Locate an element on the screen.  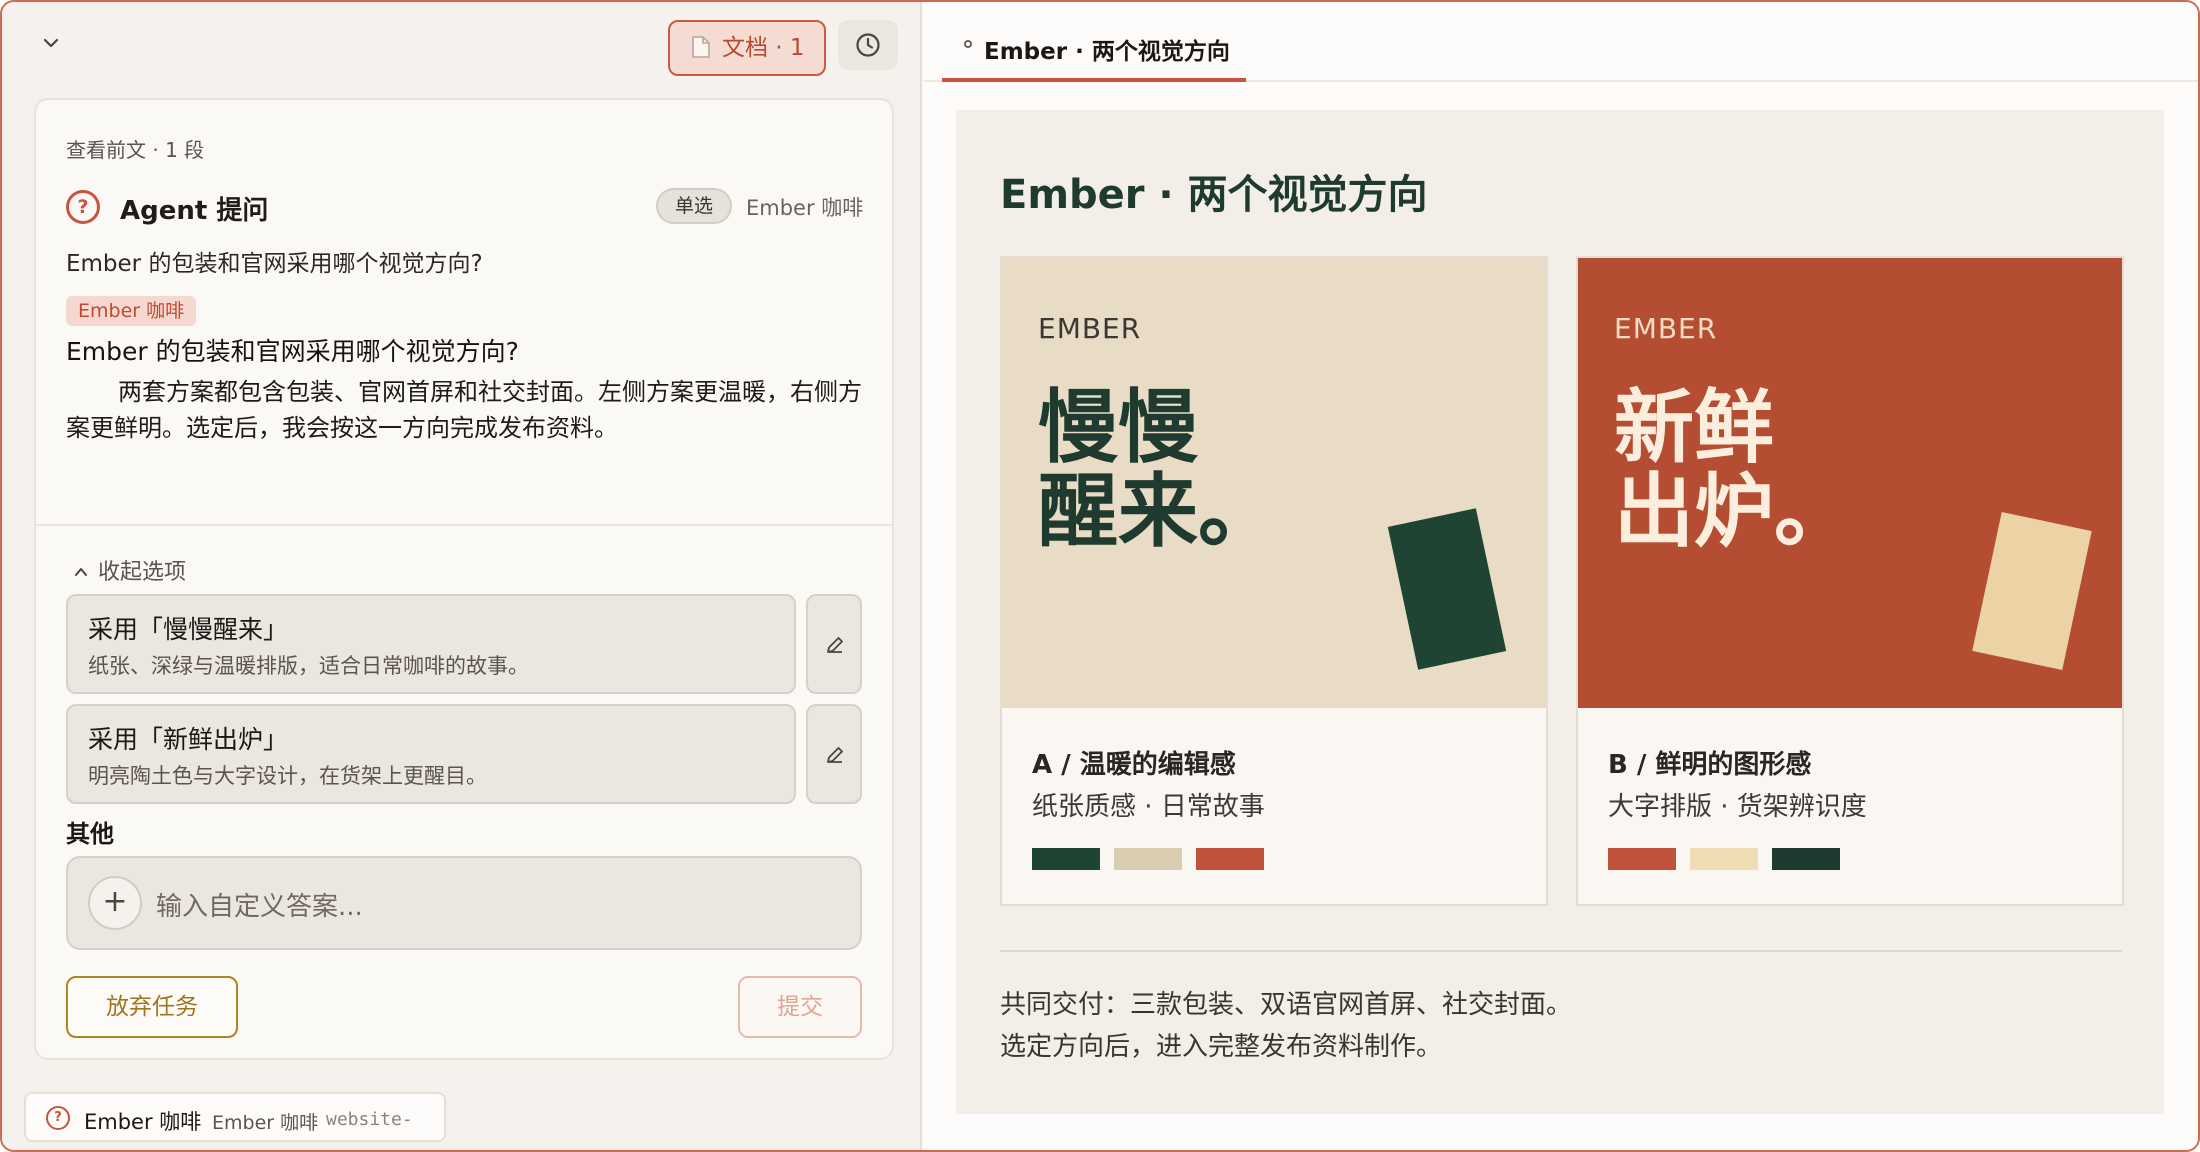
headline-line: 慢慢 is located at coordinates (1118, 427).